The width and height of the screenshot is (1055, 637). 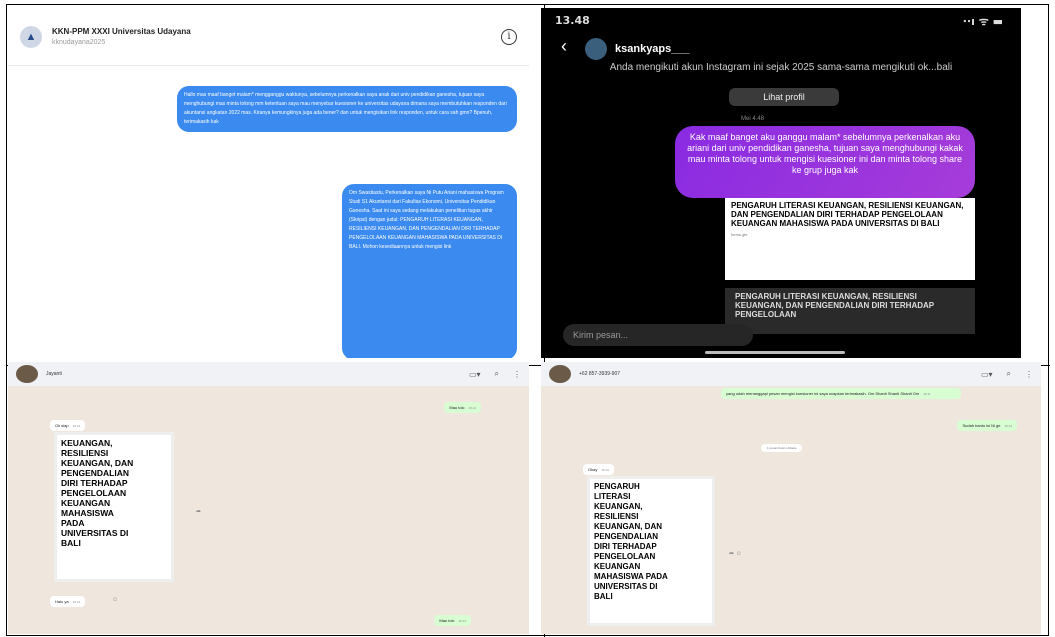 I want to click on clock: 13.48, so click(x=572, y=20).